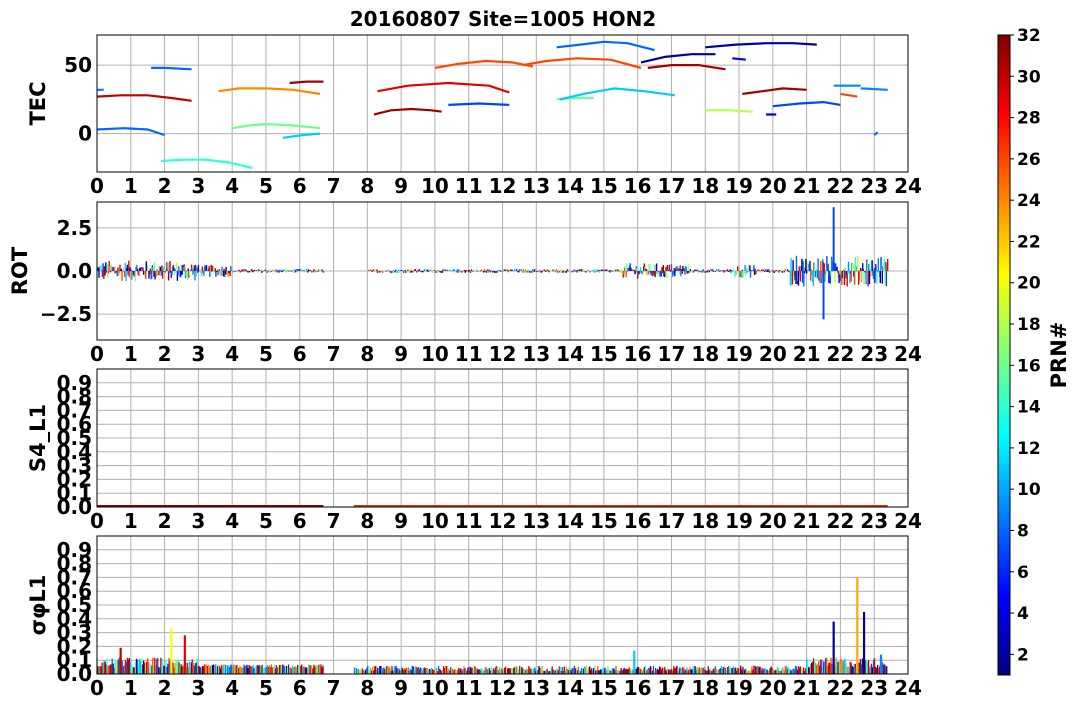 The image size is (1077, 709). I want to click on colorbar-tick-label: 18, so click(1029, 325).